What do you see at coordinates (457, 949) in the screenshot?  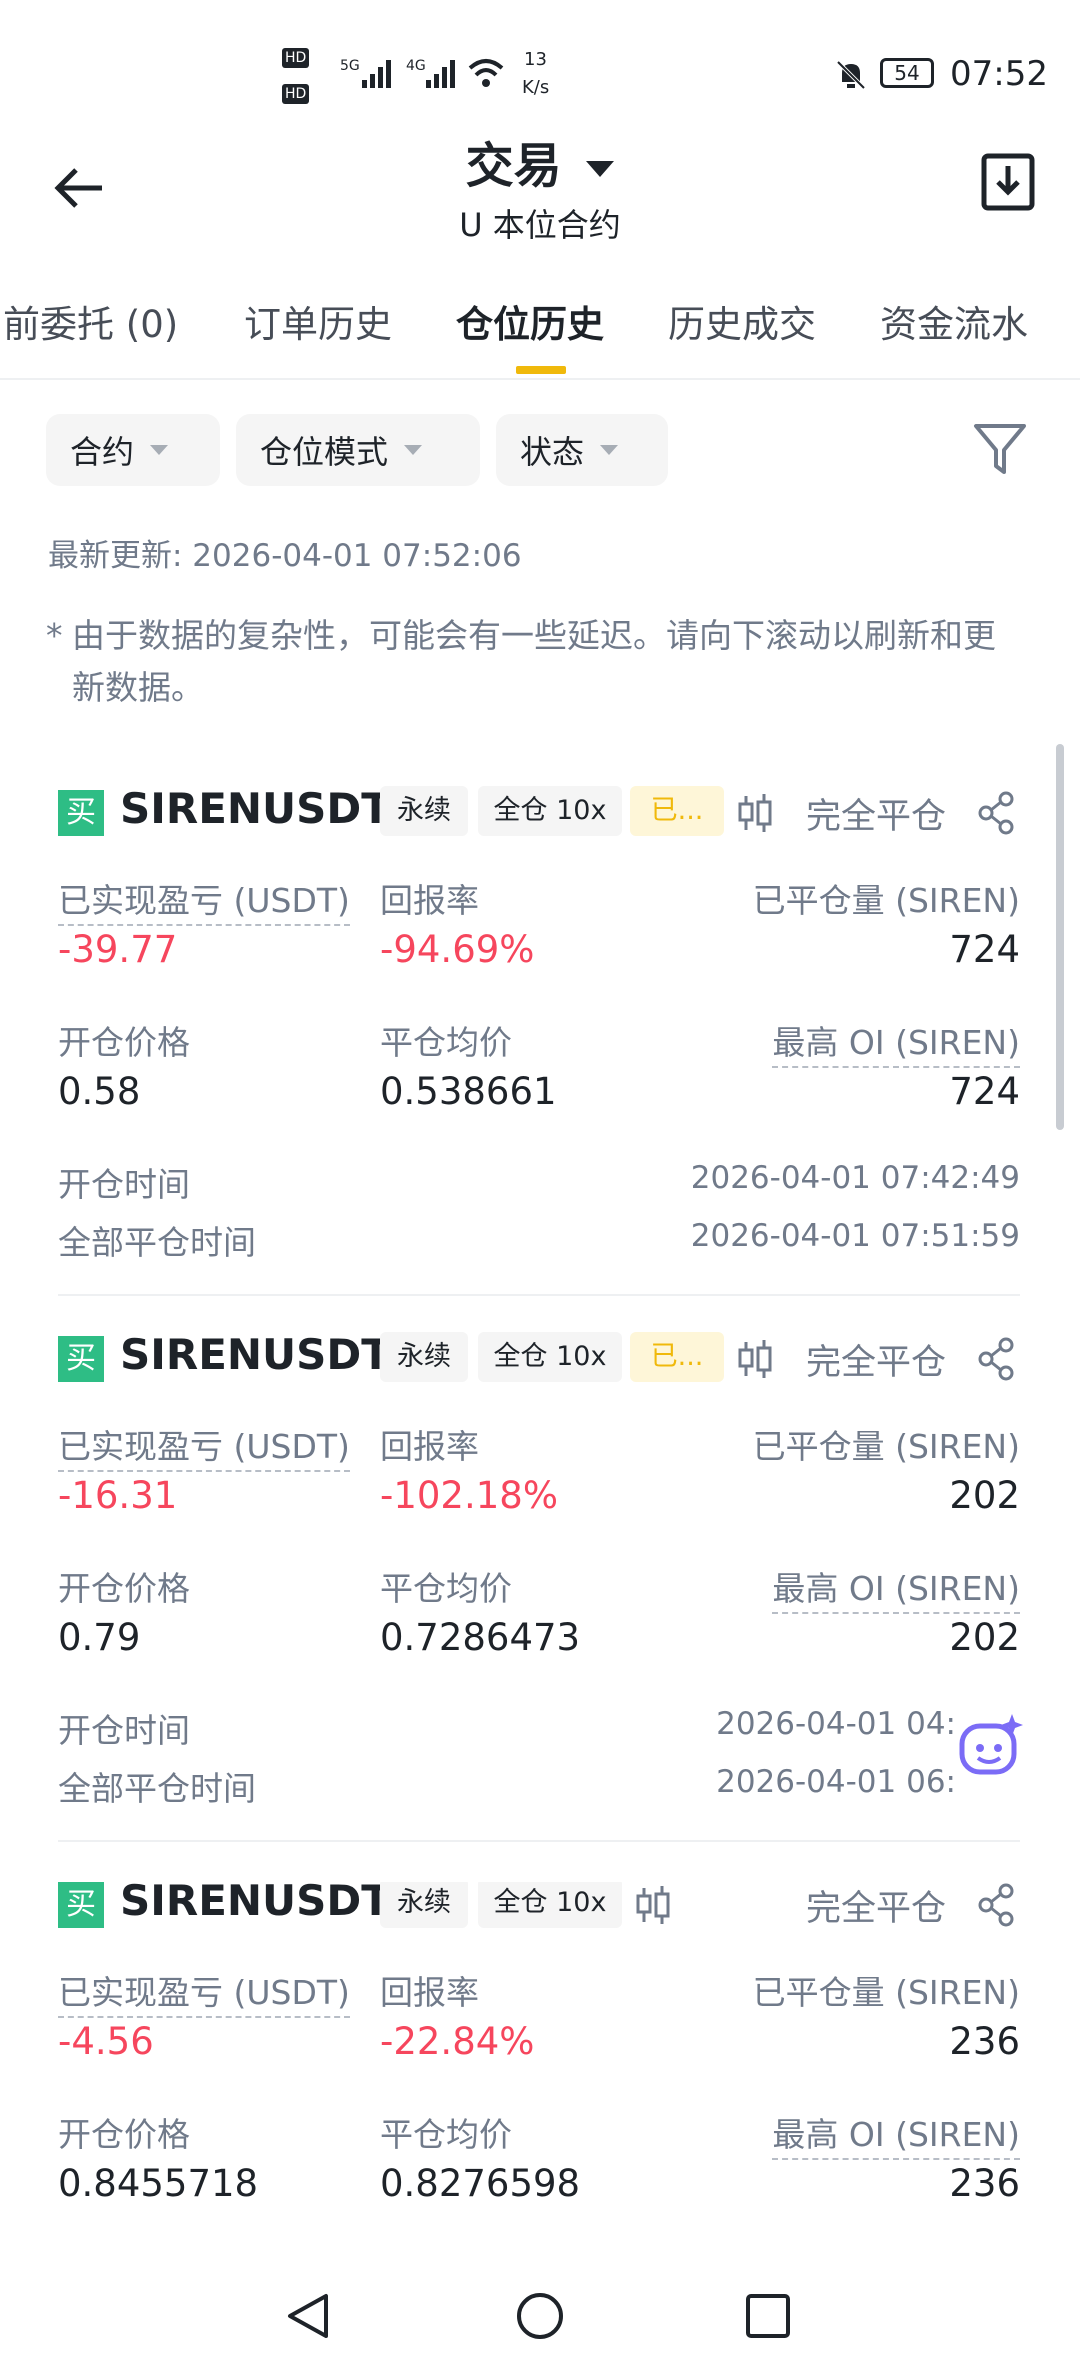 I see `roi-value: -94.69%` at bounding box center [457, 949].